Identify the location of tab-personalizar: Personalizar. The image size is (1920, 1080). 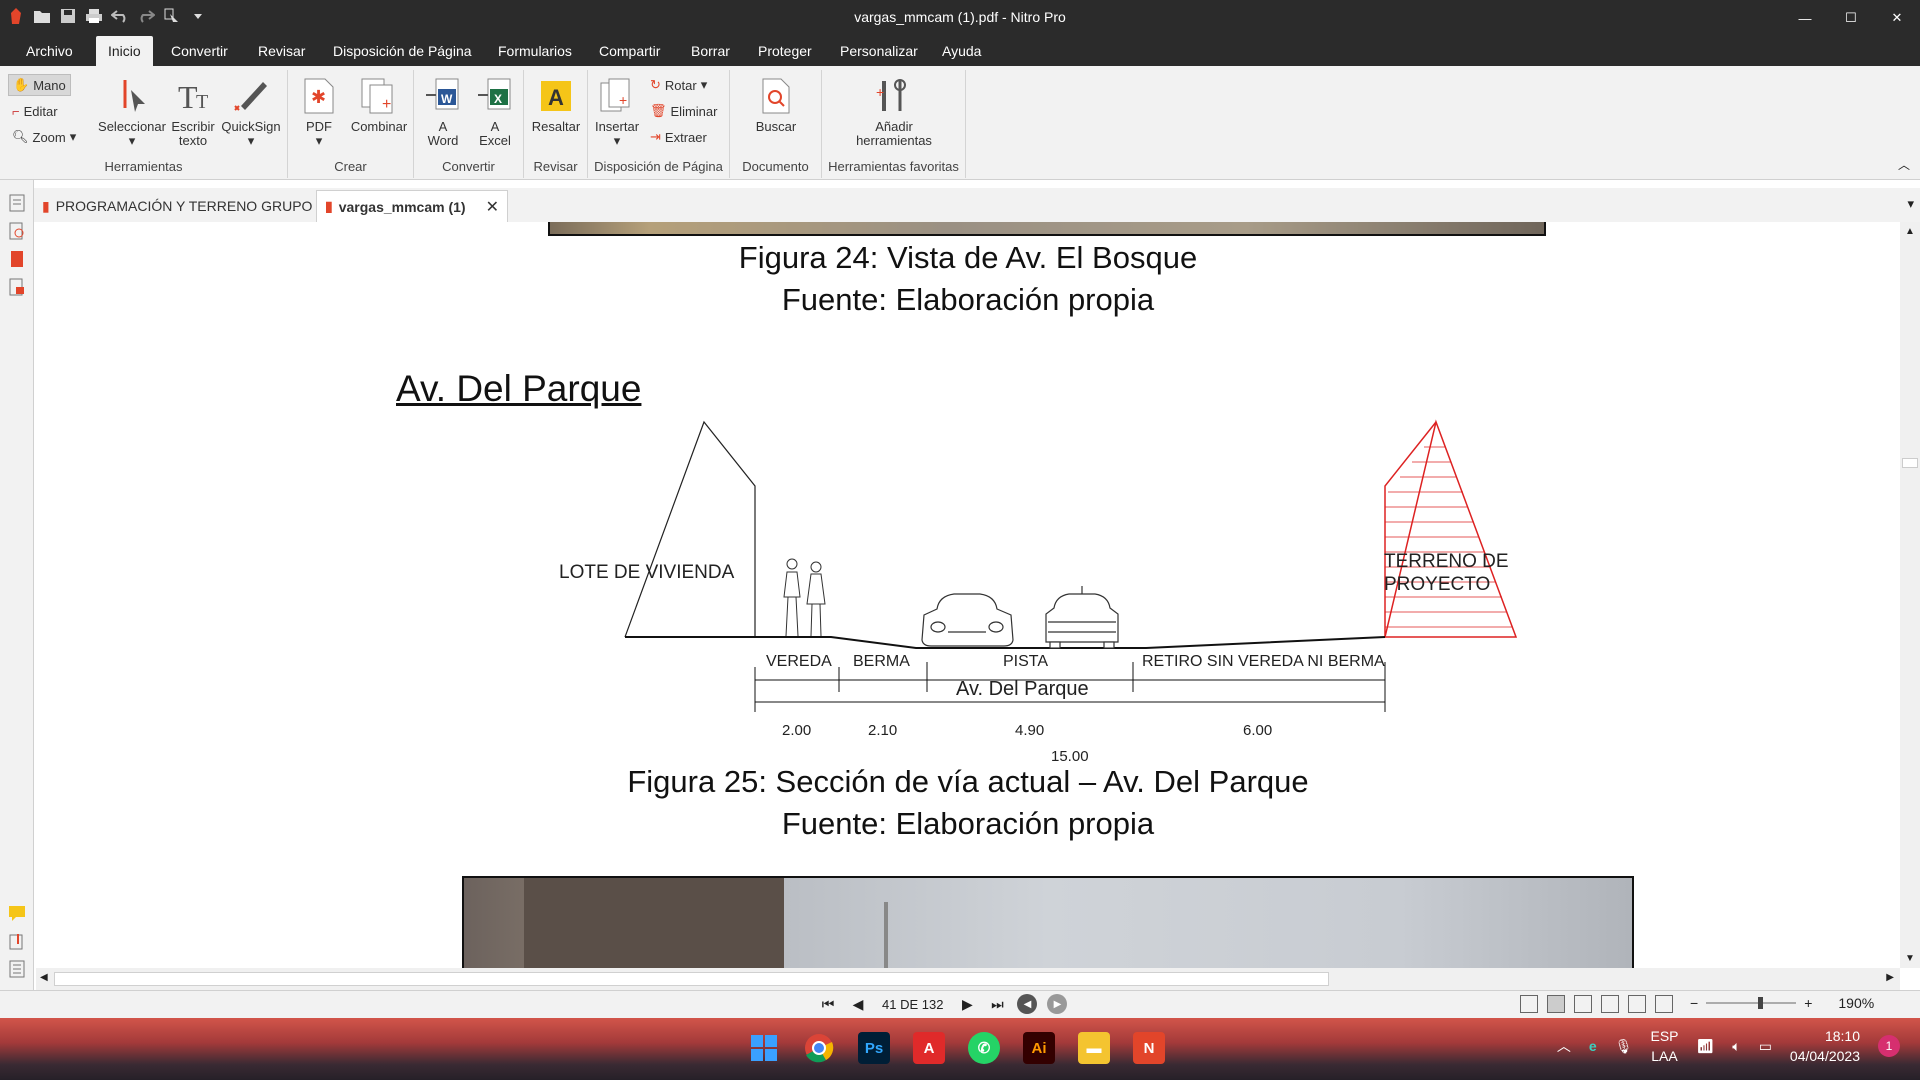
(879, 51).